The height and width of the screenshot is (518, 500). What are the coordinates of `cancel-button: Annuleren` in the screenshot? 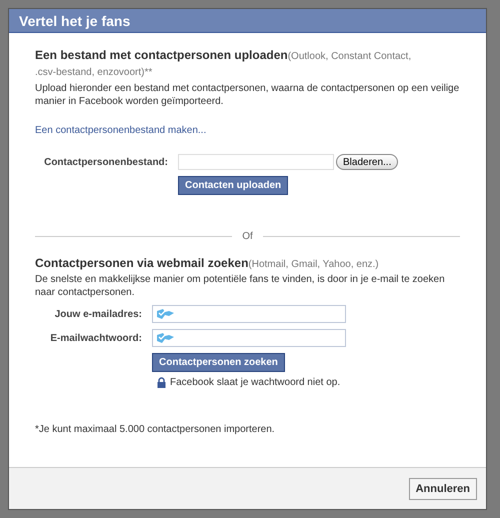 It's located at (442, 489).